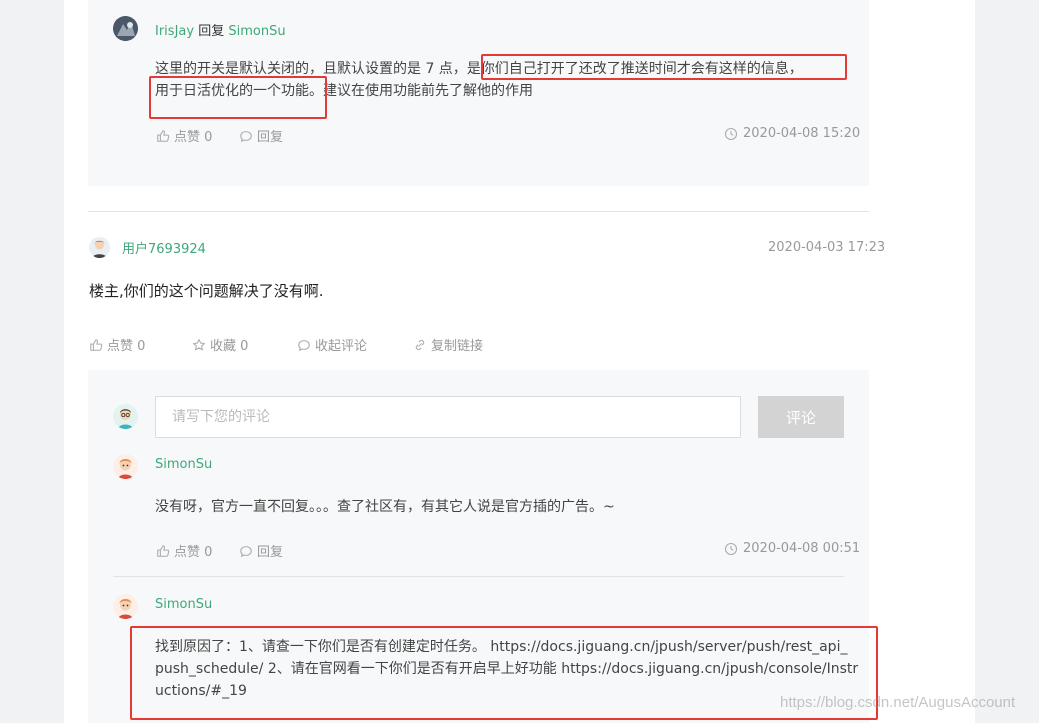 The width and height of the screenshot is (1039, 723). I want to click on comment-input, so click(448, 417).